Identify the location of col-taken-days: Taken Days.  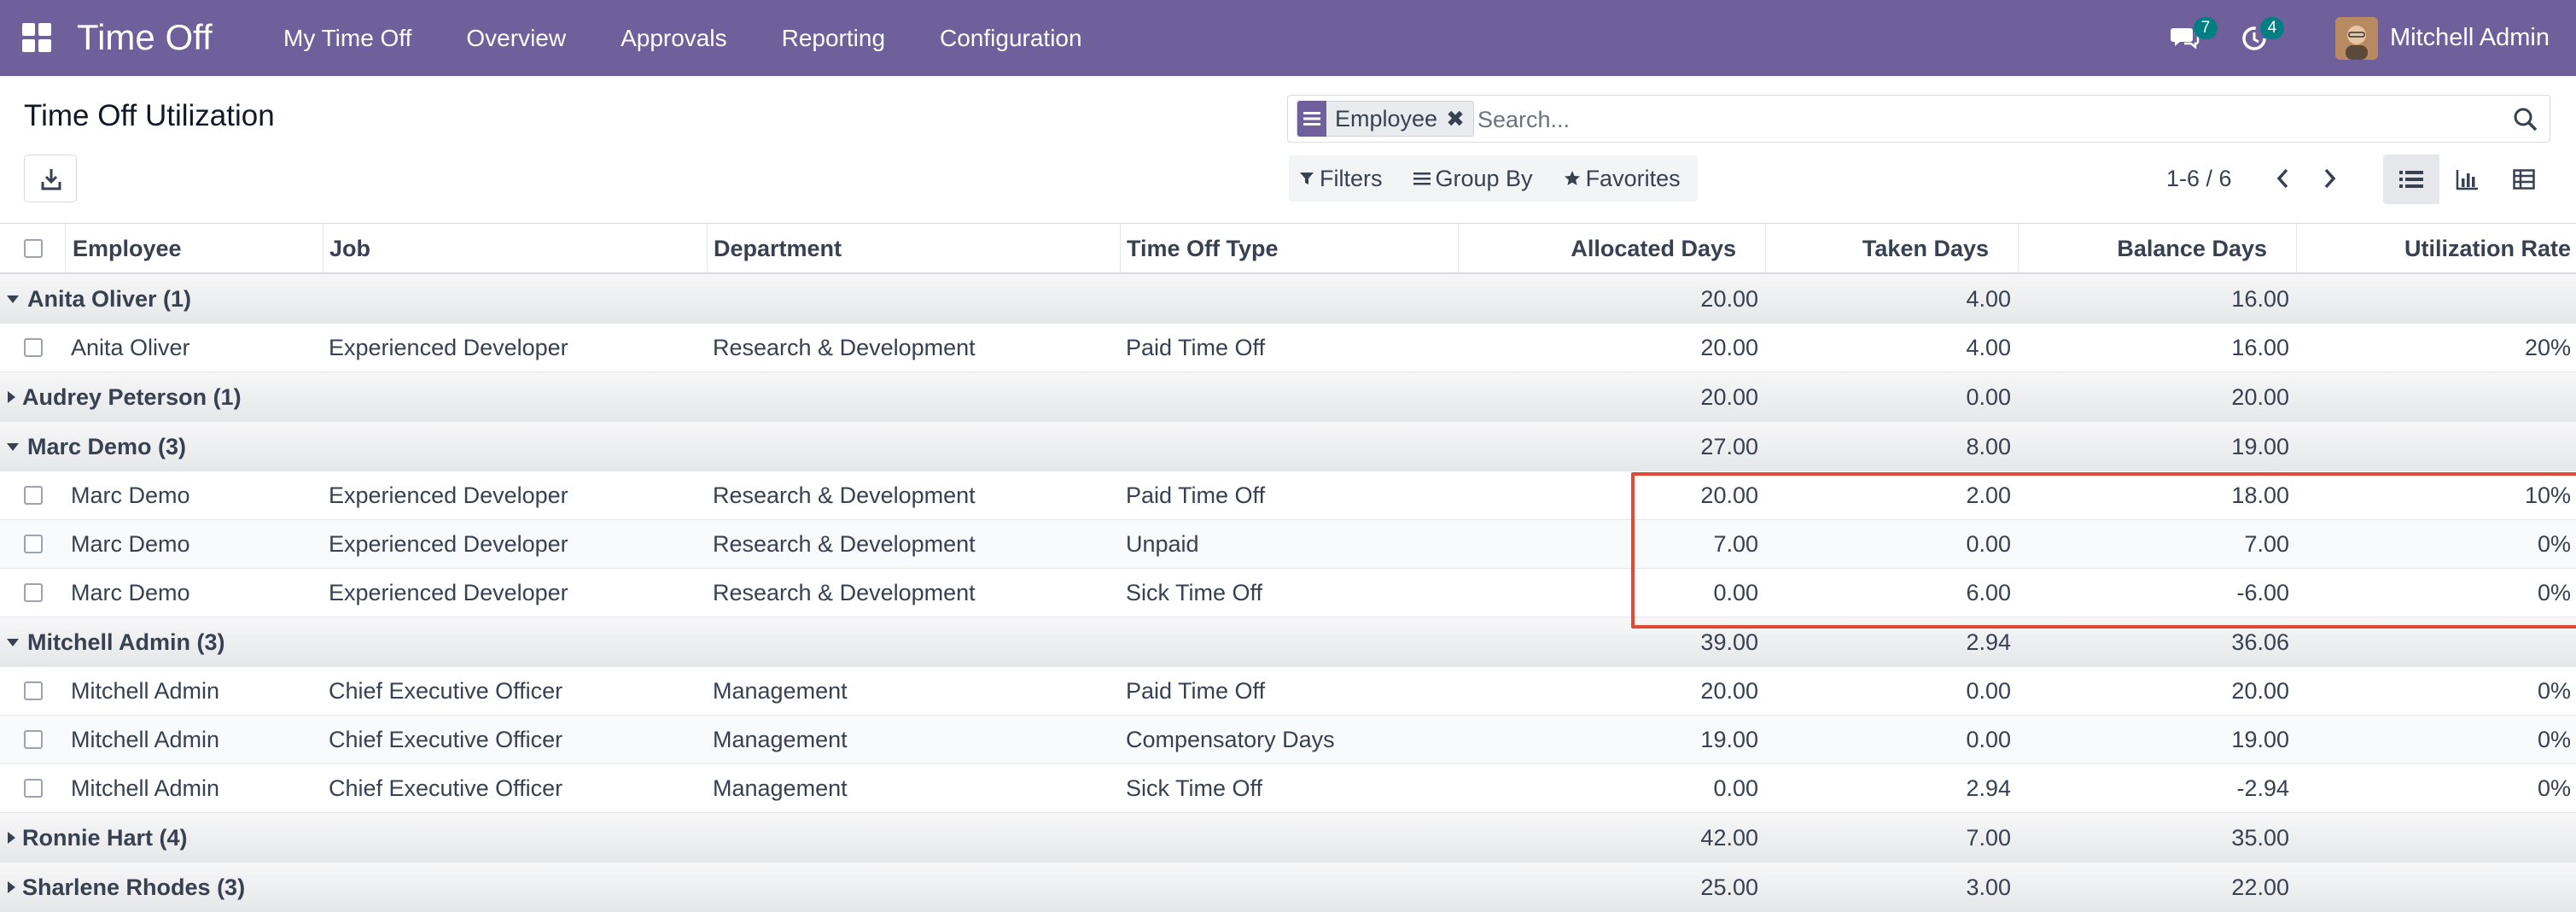
(1925, 249).